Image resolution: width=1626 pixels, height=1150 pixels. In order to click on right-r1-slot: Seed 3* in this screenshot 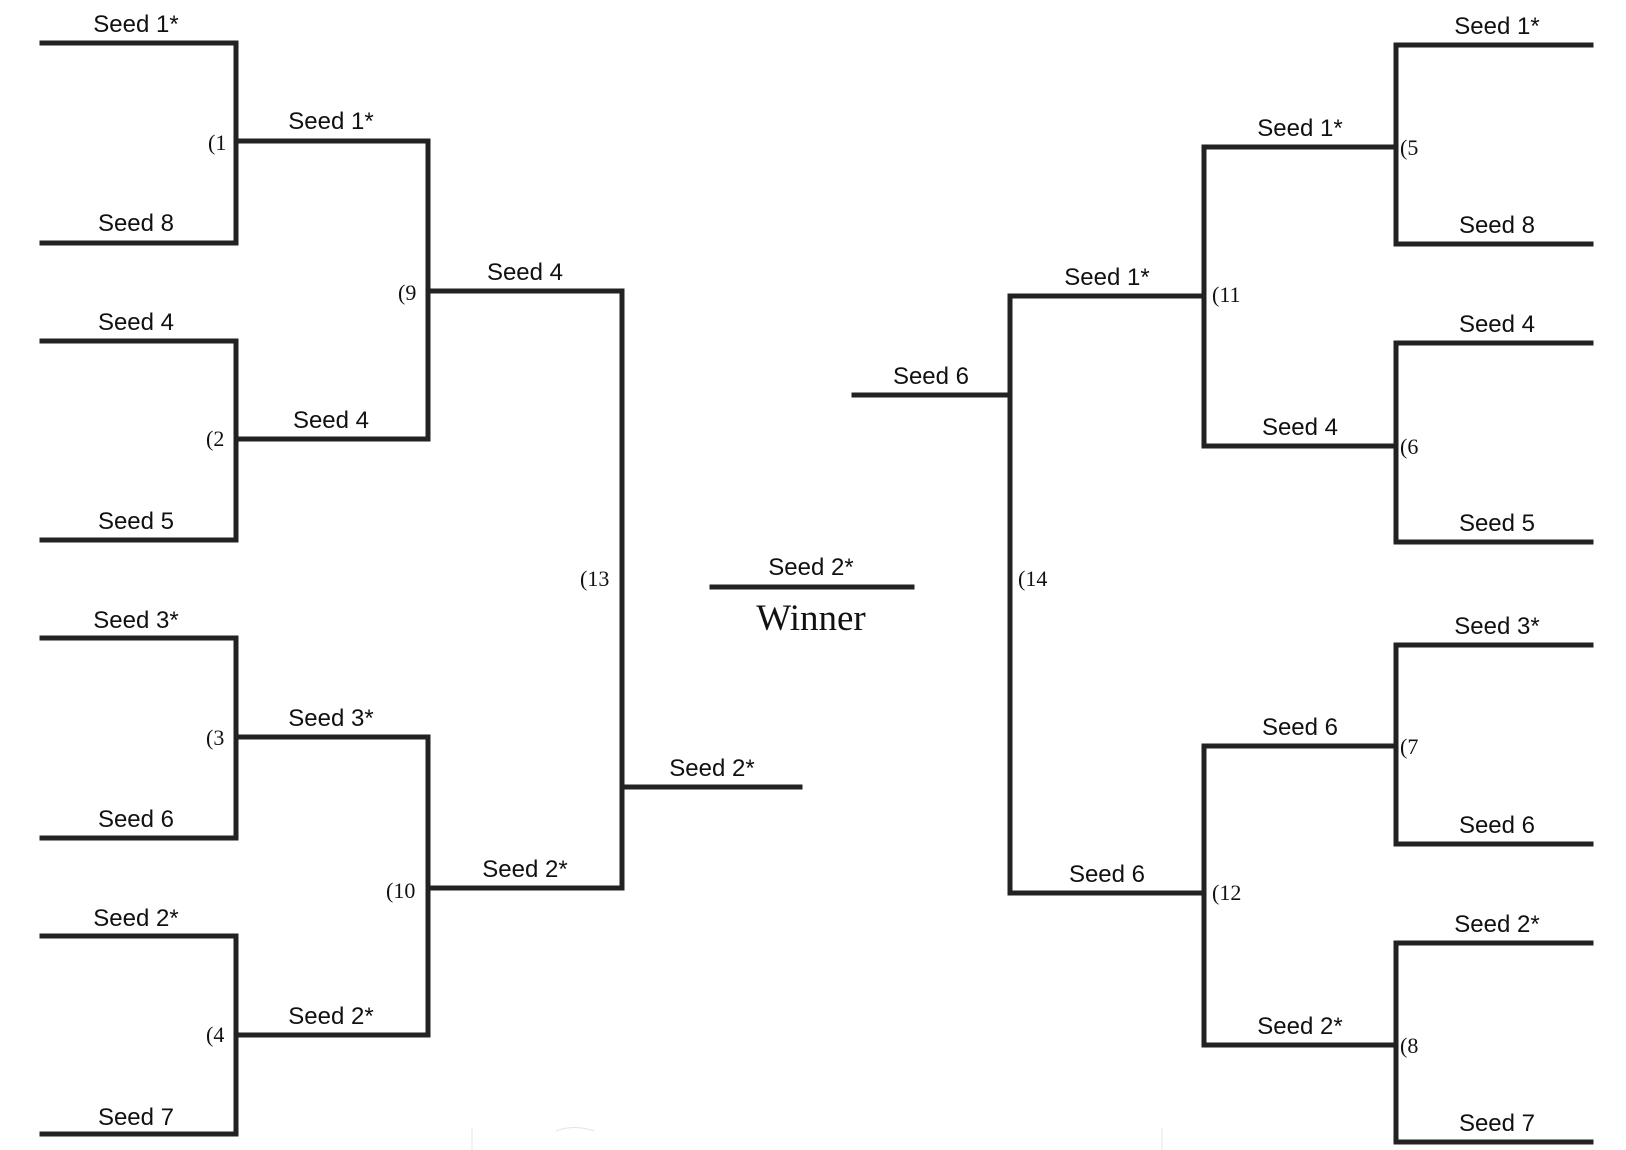, I will do `click(1496, 626)`.